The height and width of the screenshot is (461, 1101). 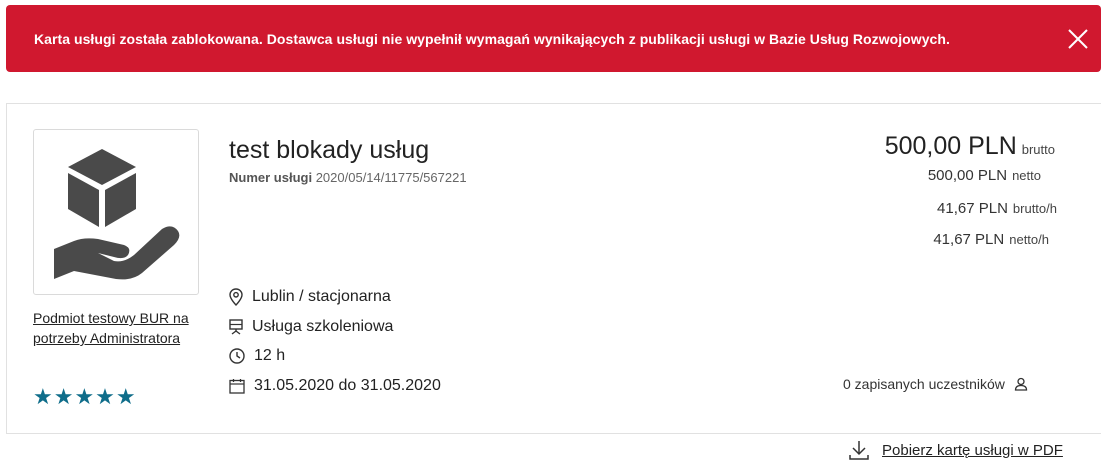 I want to click on price-gross-per-hour: 41,67 PLN brutto/h, so click(x=997, y=208).